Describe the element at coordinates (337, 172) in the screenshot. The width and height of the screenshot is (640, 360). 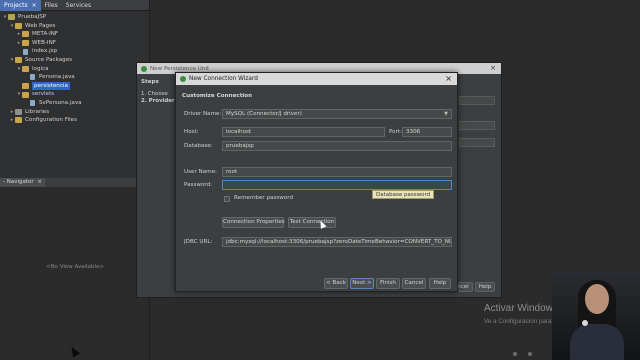
I see `username-field: root` at that location.